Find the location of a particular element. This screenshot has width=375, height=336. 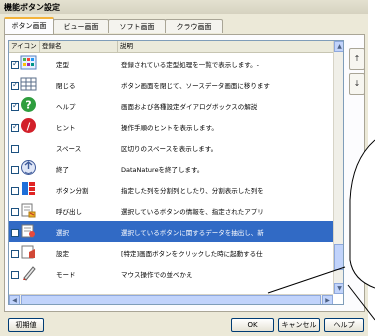

exit-icon is located at coordinates (28, 167).